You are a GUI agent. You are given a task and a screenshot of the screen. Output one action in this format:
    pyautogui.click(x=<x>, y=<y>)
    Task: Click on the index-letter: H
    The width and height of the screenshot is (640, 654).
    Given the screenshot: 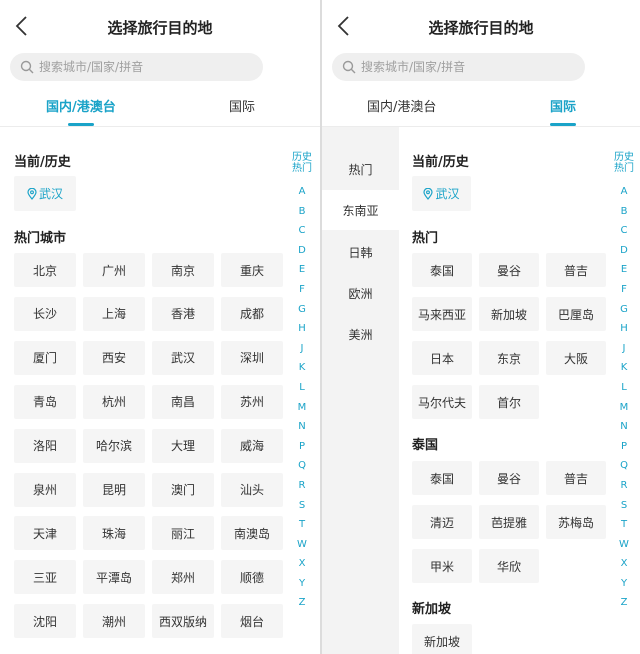 What is the action you would take?
    pyautogui.click(x=624, y=329)
    